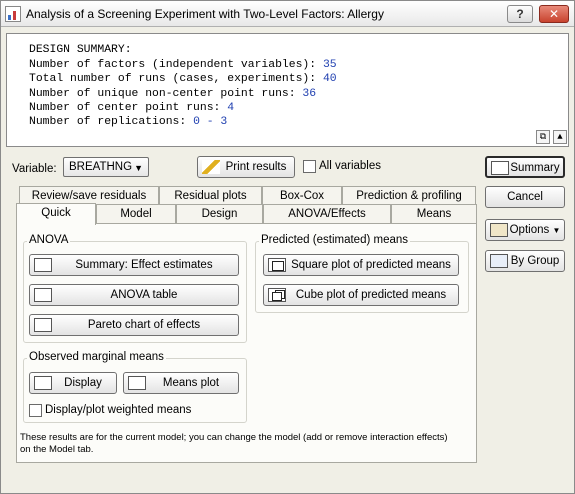 The width and height of the screenshot is (575, 494). I want to click on summary-button: Summary, so click(525, 167).